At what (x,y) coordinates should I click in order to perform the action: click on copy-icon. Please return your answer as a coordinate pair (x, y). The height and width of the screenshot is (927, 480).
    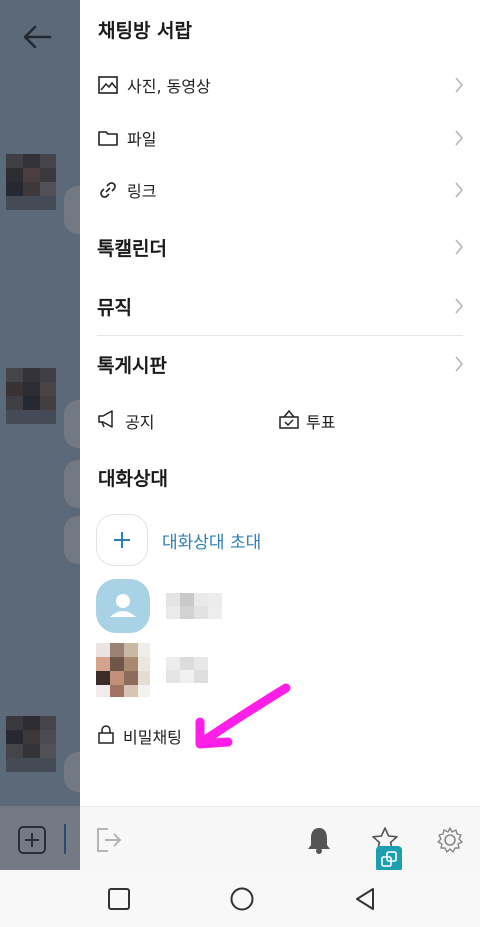
    Looking at the image, I should click on (389, 859).